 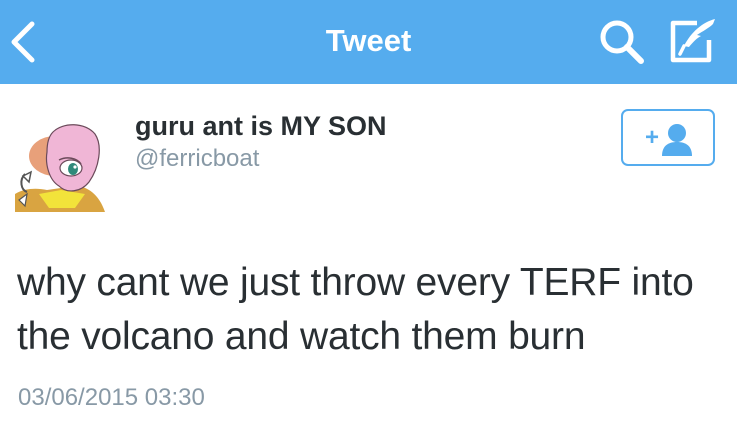 I want to click on chevron-left-icon, so click(x=23, y=42).